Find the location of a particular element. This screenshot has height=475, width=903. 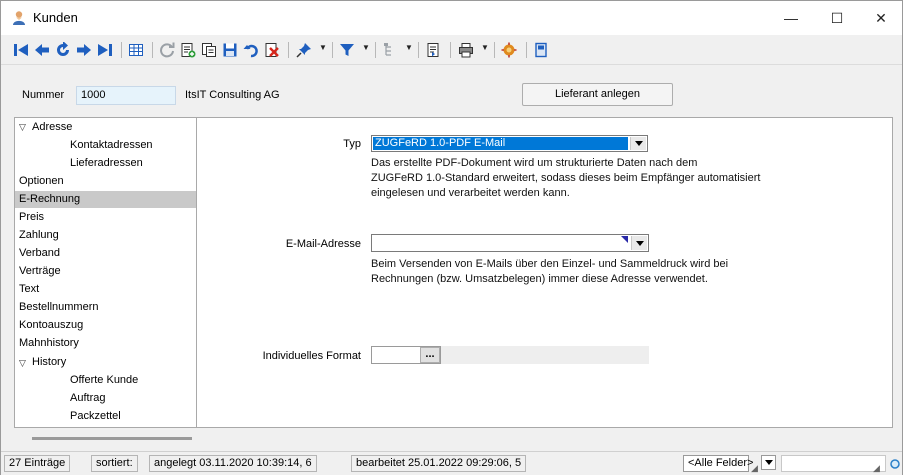

sidebar-item-adresse: Adresse is located at coordinates (114, 127).